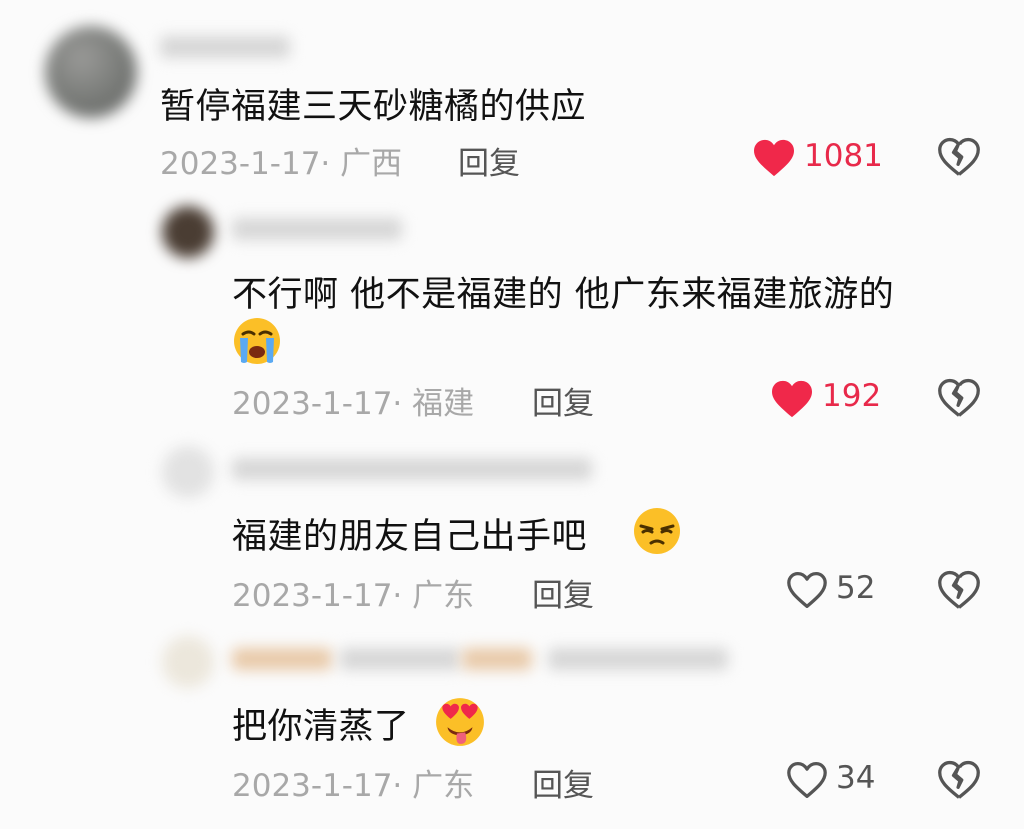 The width and height of the screenshot is (1024, 829). What do you see at coordinates (321, 727) in the screenshot?
I see `comment-text: 把你清蒸了` at bounding box center [321, 727].